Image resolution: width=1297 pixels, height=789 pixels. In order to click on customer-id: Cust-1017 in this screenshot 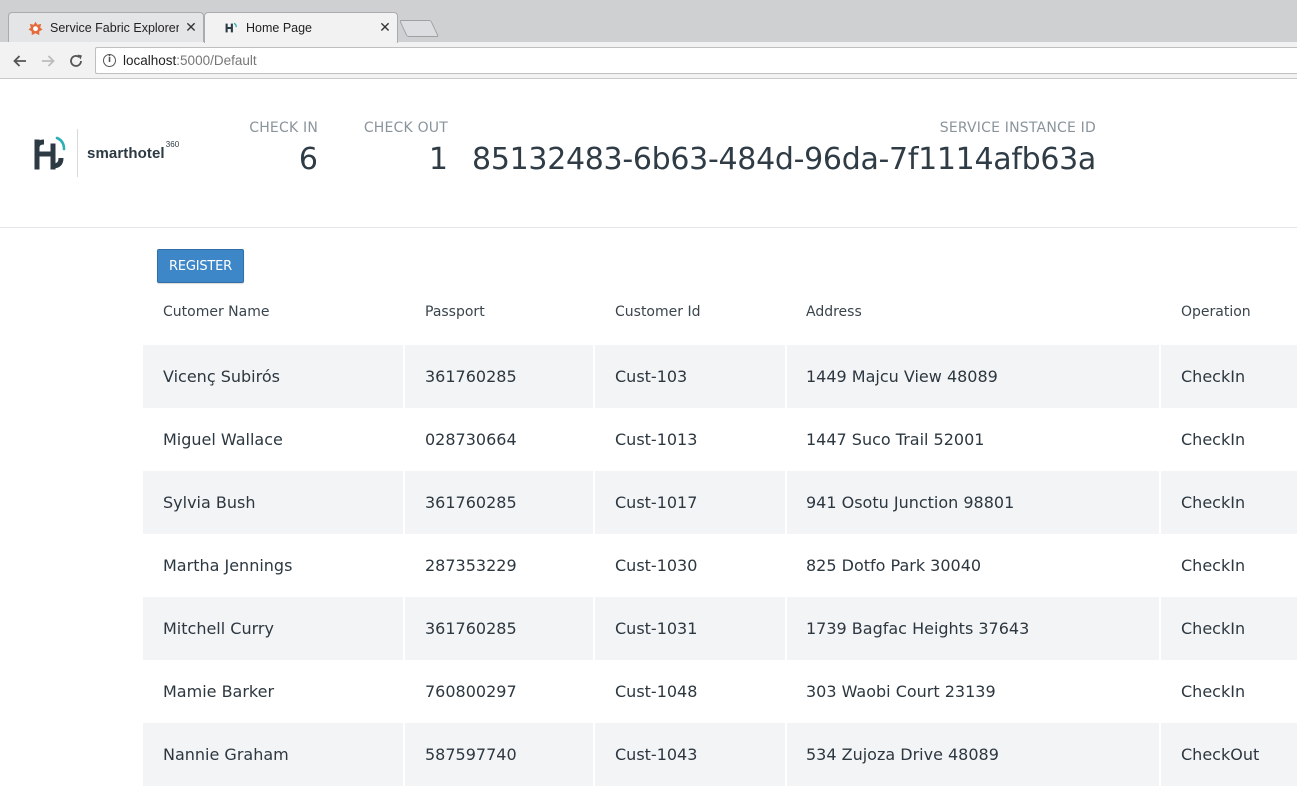, I will do `click(690, 502)`.